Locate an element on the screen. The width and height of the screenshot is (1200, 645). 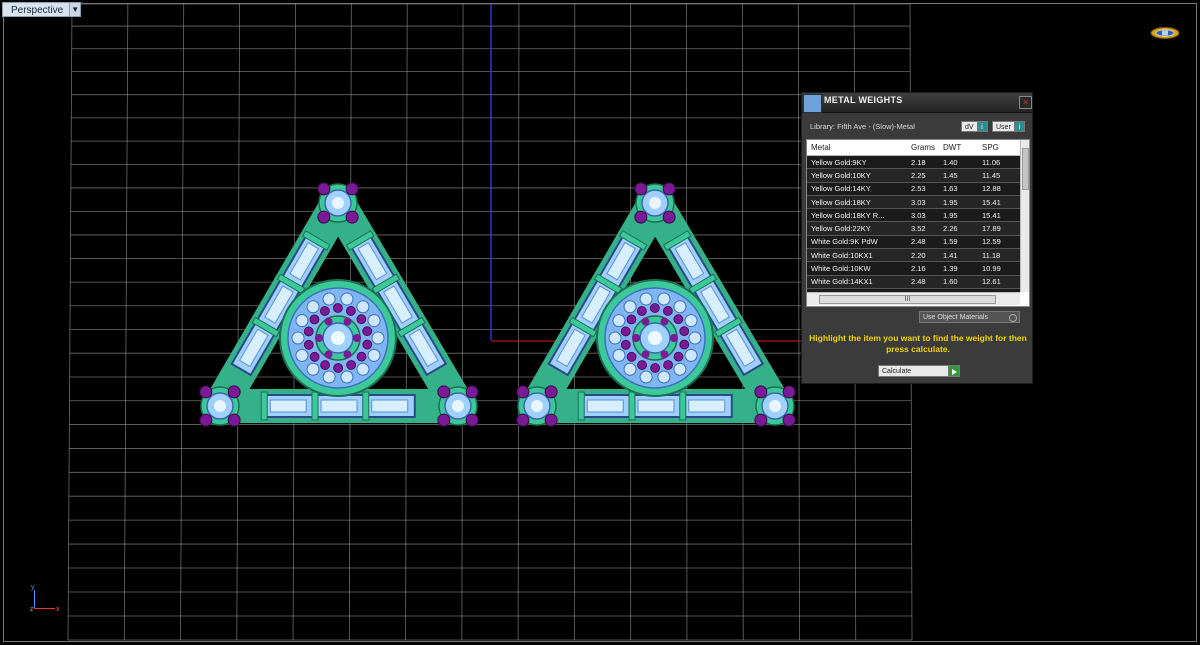
table-row: Yellow Gold:18KY R... 3.03 1.95 15.41 is located at coordinates (913, 215).